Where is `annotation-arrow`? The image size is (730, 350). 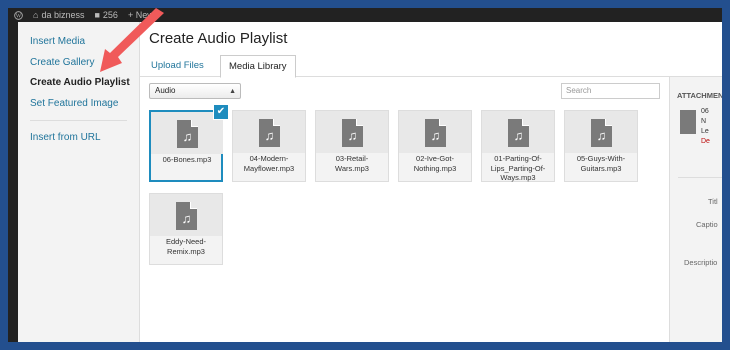
annotation-arrow is located at coordinates (132, 40).